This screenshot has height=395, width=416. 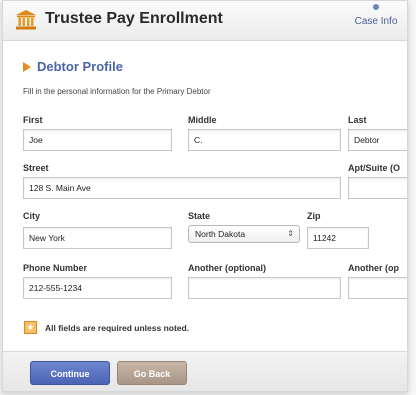 I want to click on first-name-field: Joe, so click(x=97, y=140).